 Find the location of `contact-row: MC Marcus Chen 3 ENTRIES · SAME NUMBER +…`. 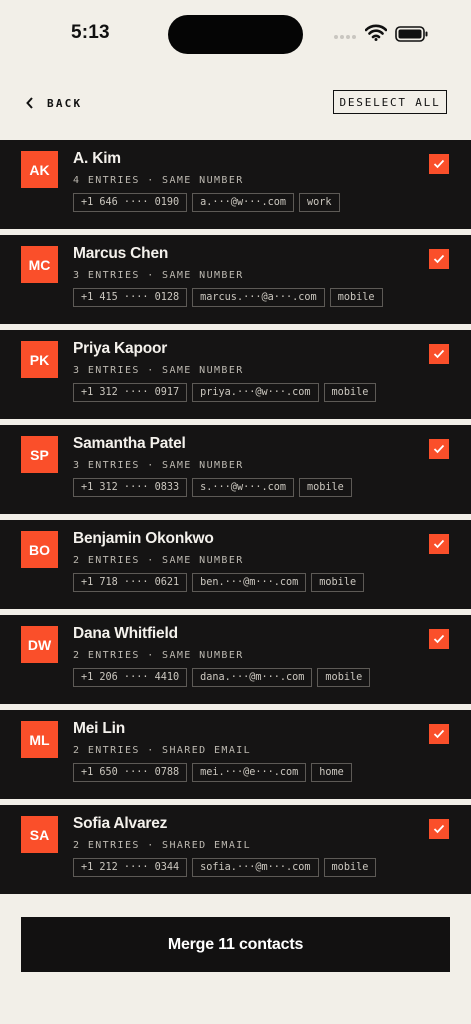

contact-row: MC Marcus Chen 3 ENTRIES · SAME NUMBER +… is located at coordinates (235, 282).